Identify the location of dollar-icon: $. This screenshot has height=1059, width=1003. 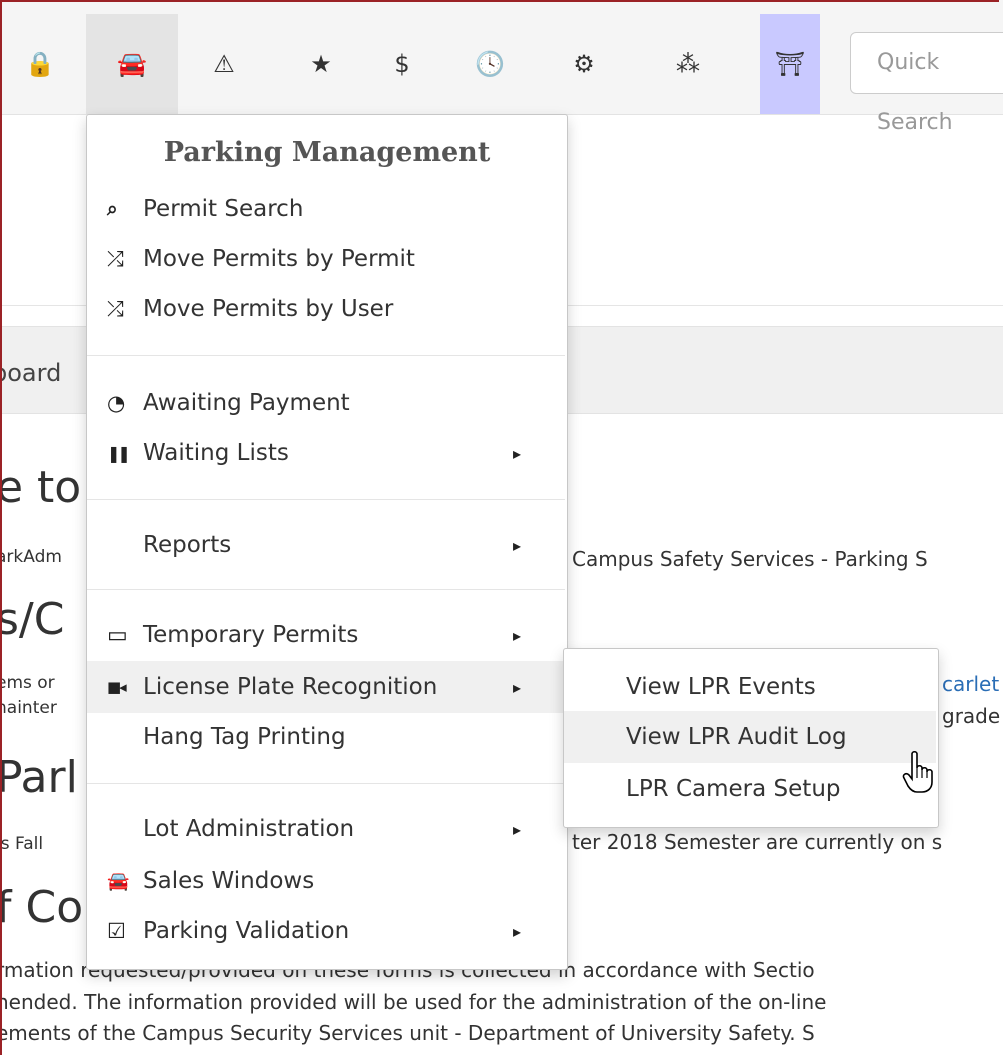
(402, 64).